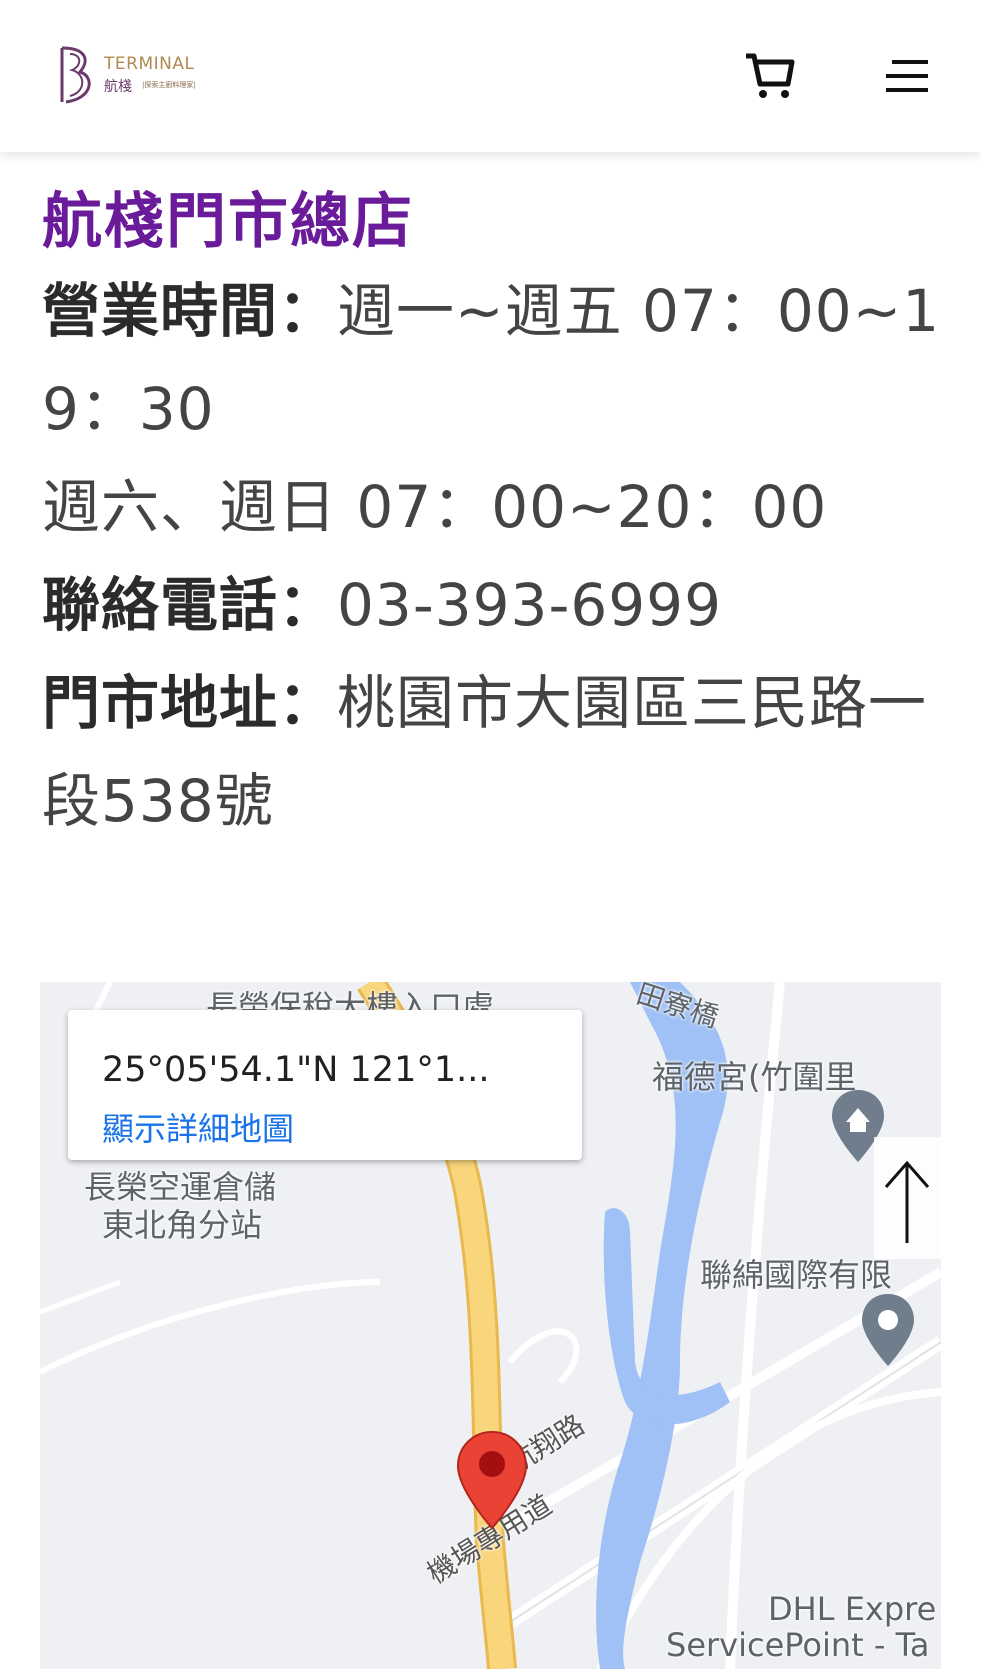  What do you see at coordinates (190, 605) in the screenshot?
I see `phone-label: 聯絡電話：` at bounding box center [190, 605].